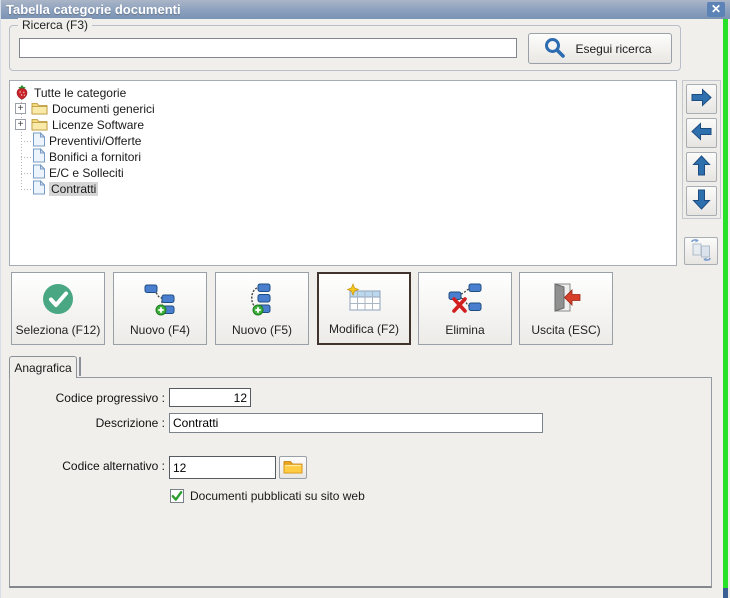 The height and width of the screenshot is (598, 730). What do you see at coordinates (222, 467) in the screenshot?
I see `codice-alternativo-input` at bounding box center [222, 467].